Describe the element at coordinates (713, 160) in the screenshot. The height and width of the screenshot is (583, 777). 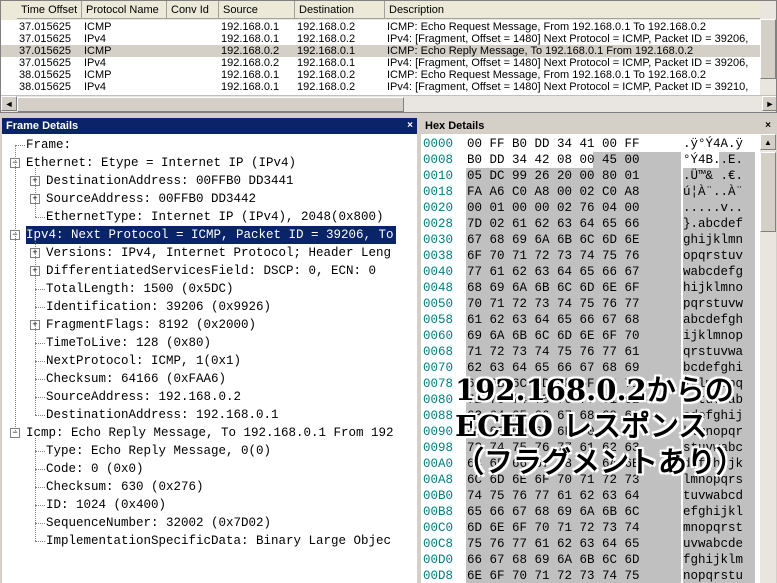
I see `hex-ascii: °Ý4B..E.` at that location.